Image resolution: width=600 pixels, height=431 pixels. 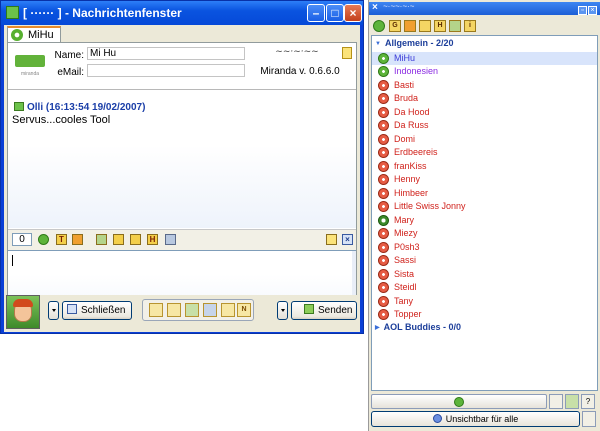 I want to click on contact-row: Bruda, so click(x=484, y=98).